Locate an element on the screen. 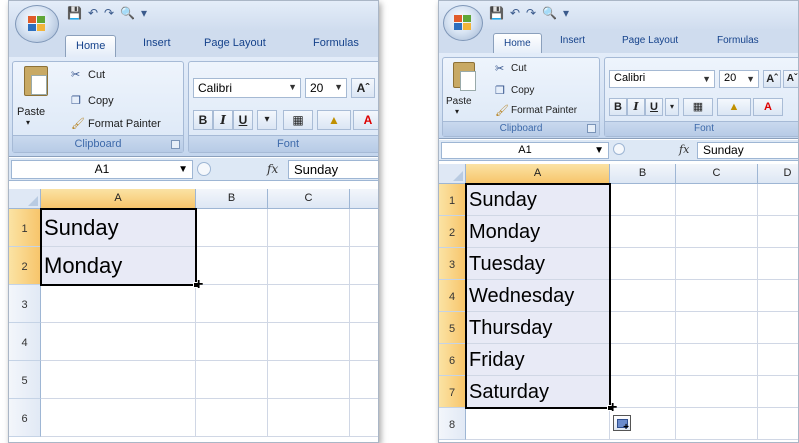 This screenshot has height=443, width=799. formula-input: Sunday is located at coordinates (333, 169).